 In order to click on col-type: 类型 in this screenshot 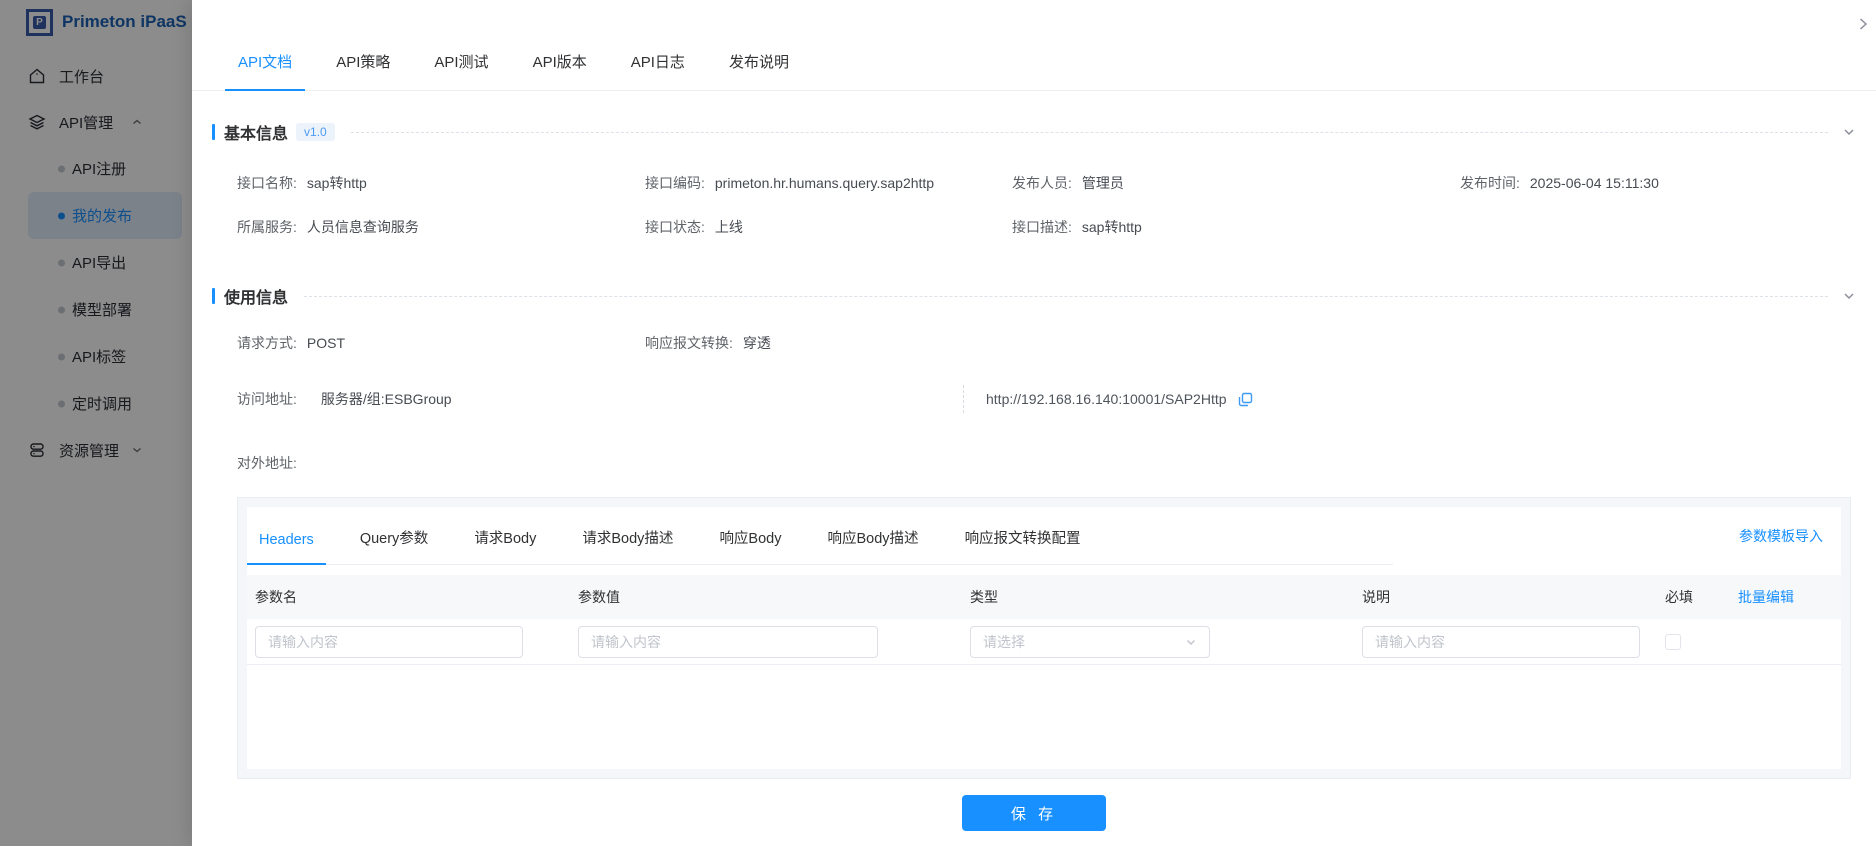, I will do `click(984, 597)`.